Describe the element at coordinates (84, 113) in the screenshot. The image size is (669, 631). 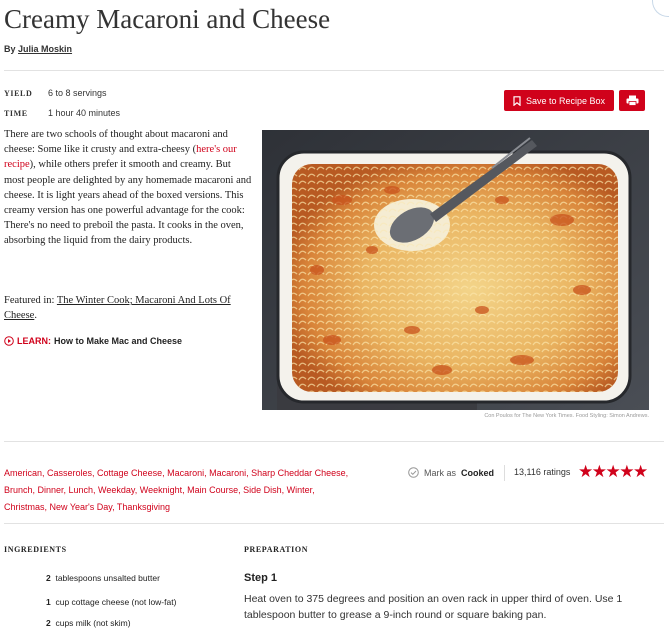
I see `time-value: 1 hour 40 minutes` at that location.